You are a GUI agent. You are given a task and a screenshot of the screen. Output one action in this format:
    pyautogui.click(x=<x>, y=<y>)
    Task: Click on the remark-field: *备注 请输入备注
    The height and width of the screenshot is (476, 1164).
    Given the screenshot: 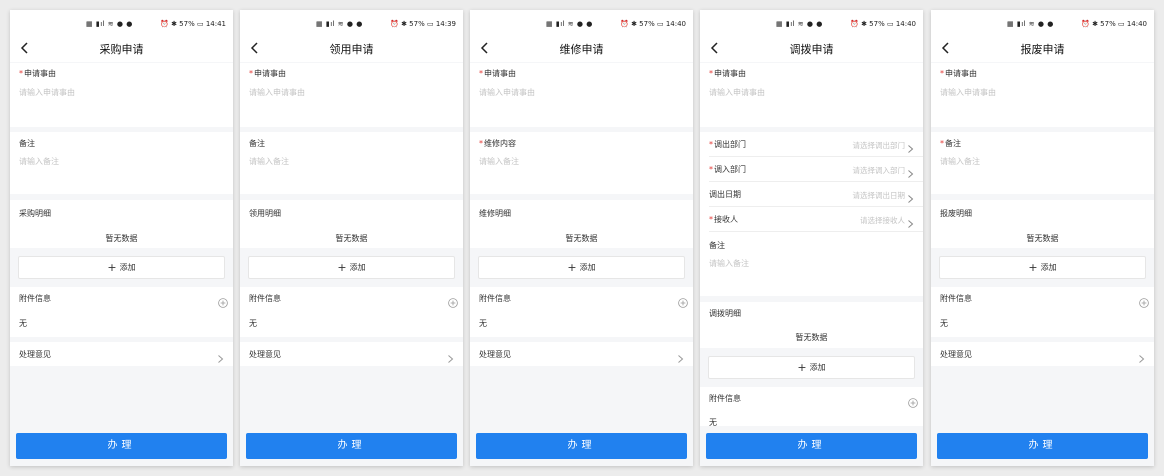 What is the action you would take?
    pyautogui.click(x=1042, y=163)
    